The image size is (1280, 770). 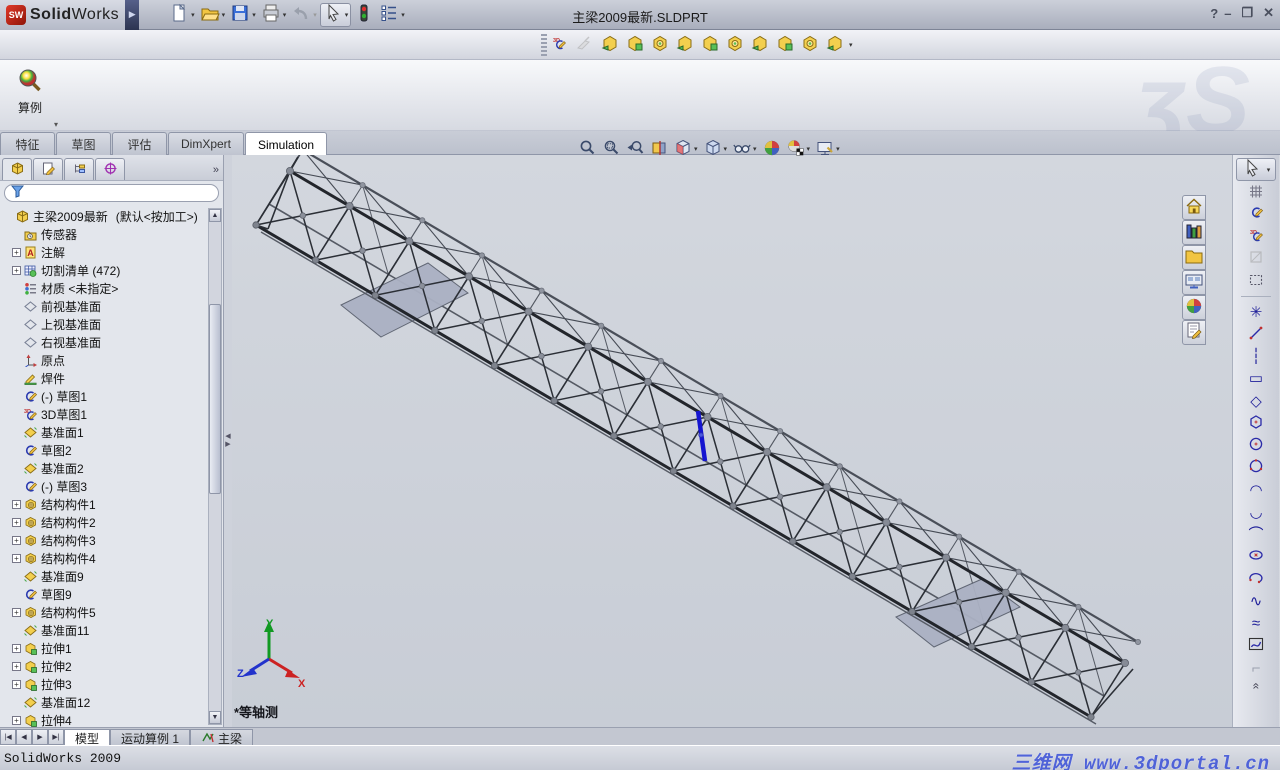 I want to click on sheet-tab-主梁: 主梁, so click(x=222, y=737).